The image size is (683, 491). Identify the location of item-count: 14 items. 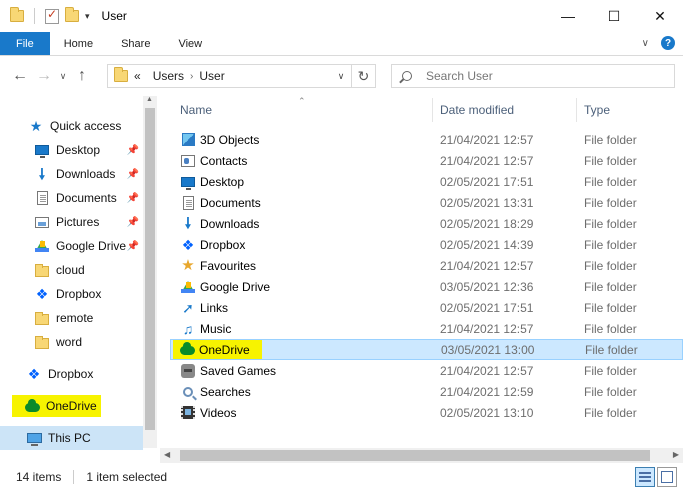
(39, 477).